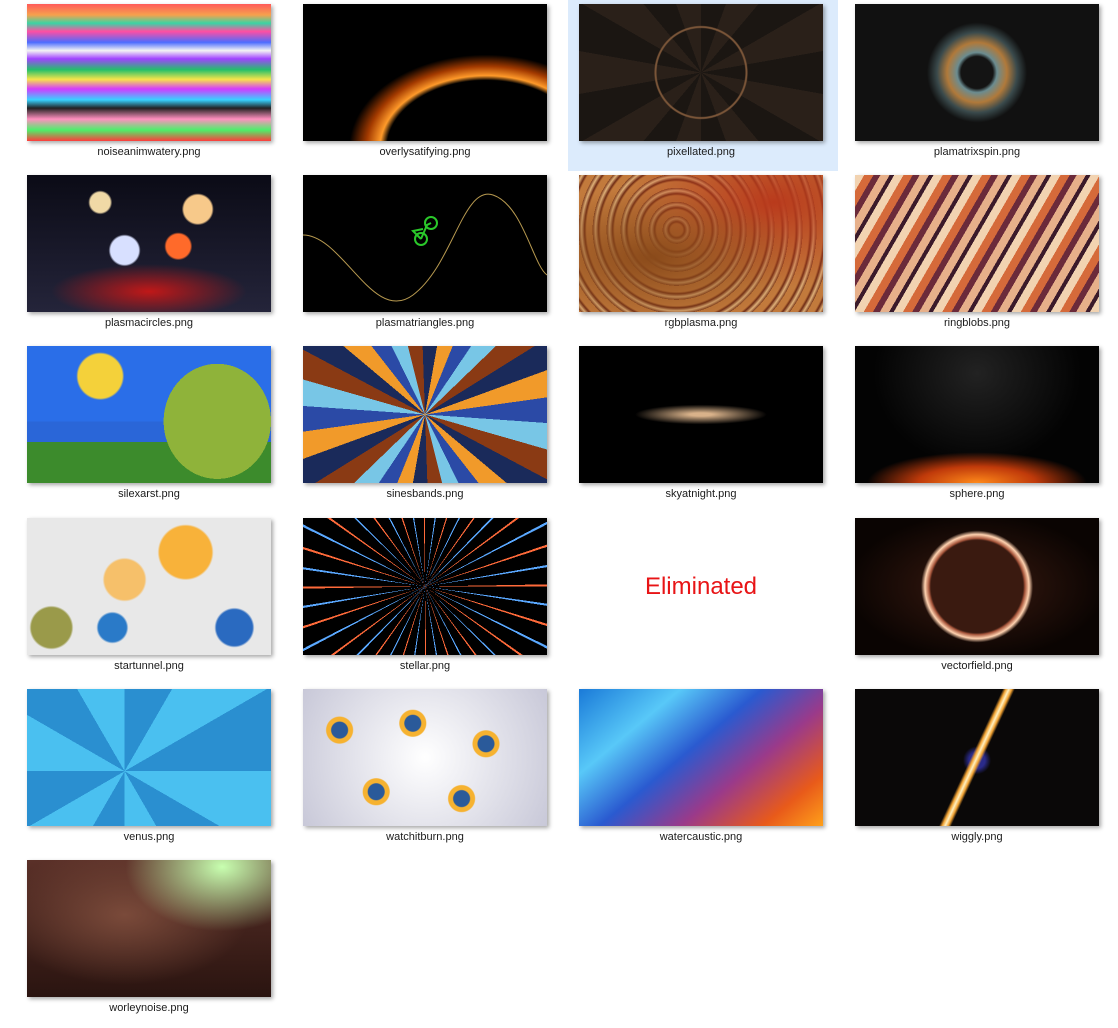 This screenshot has width=1118, height=1028. I want to click on file-item: stellar.png, so click(438, 599).